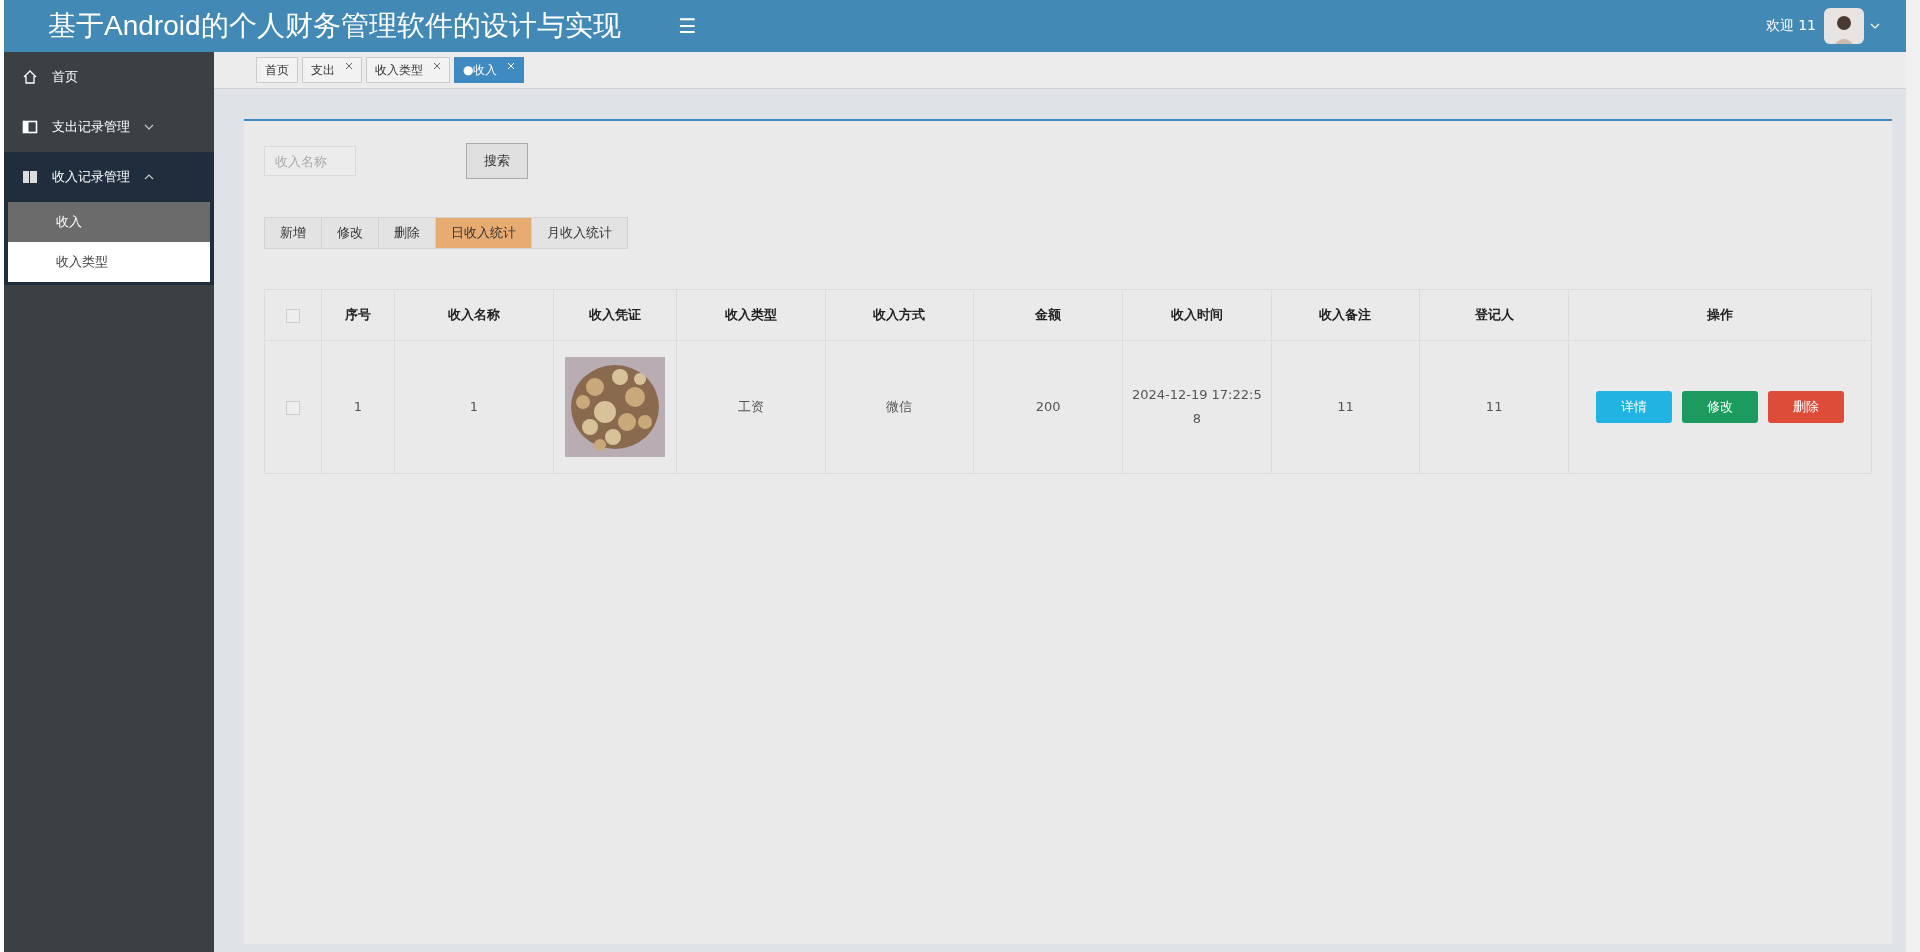 This screenshot has width=1920, height=952. I want to click on column-header: 收入方式, so click(899, 315).